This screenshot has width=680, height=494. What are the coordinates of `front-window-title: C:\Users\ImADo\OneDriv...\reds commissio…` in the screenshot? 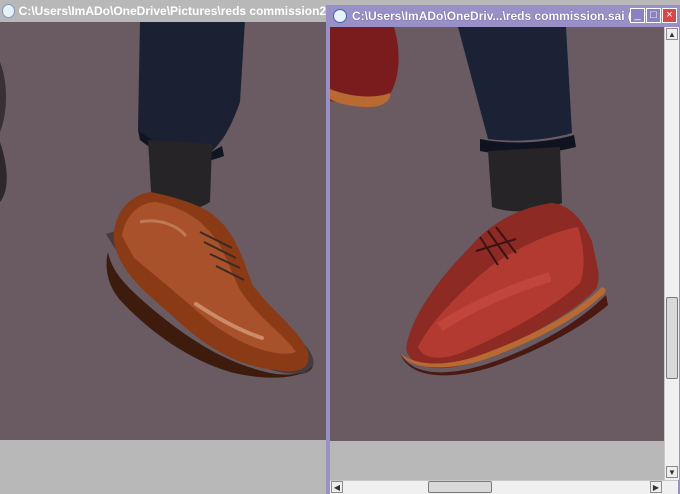 It's located at (506, 16).